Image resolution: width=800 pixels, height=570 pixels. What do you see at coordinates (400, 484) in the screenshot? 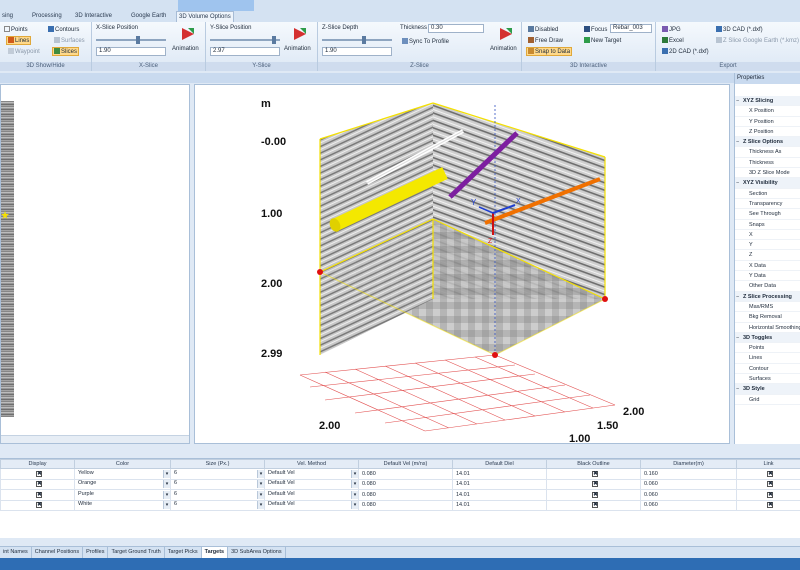
I see `table-row: ✖ Orange ▾ 6 ▾ Default Vel ▾ 0.080 14.01 ✖ 0.060 ✖` at bounding box center [400, 484].